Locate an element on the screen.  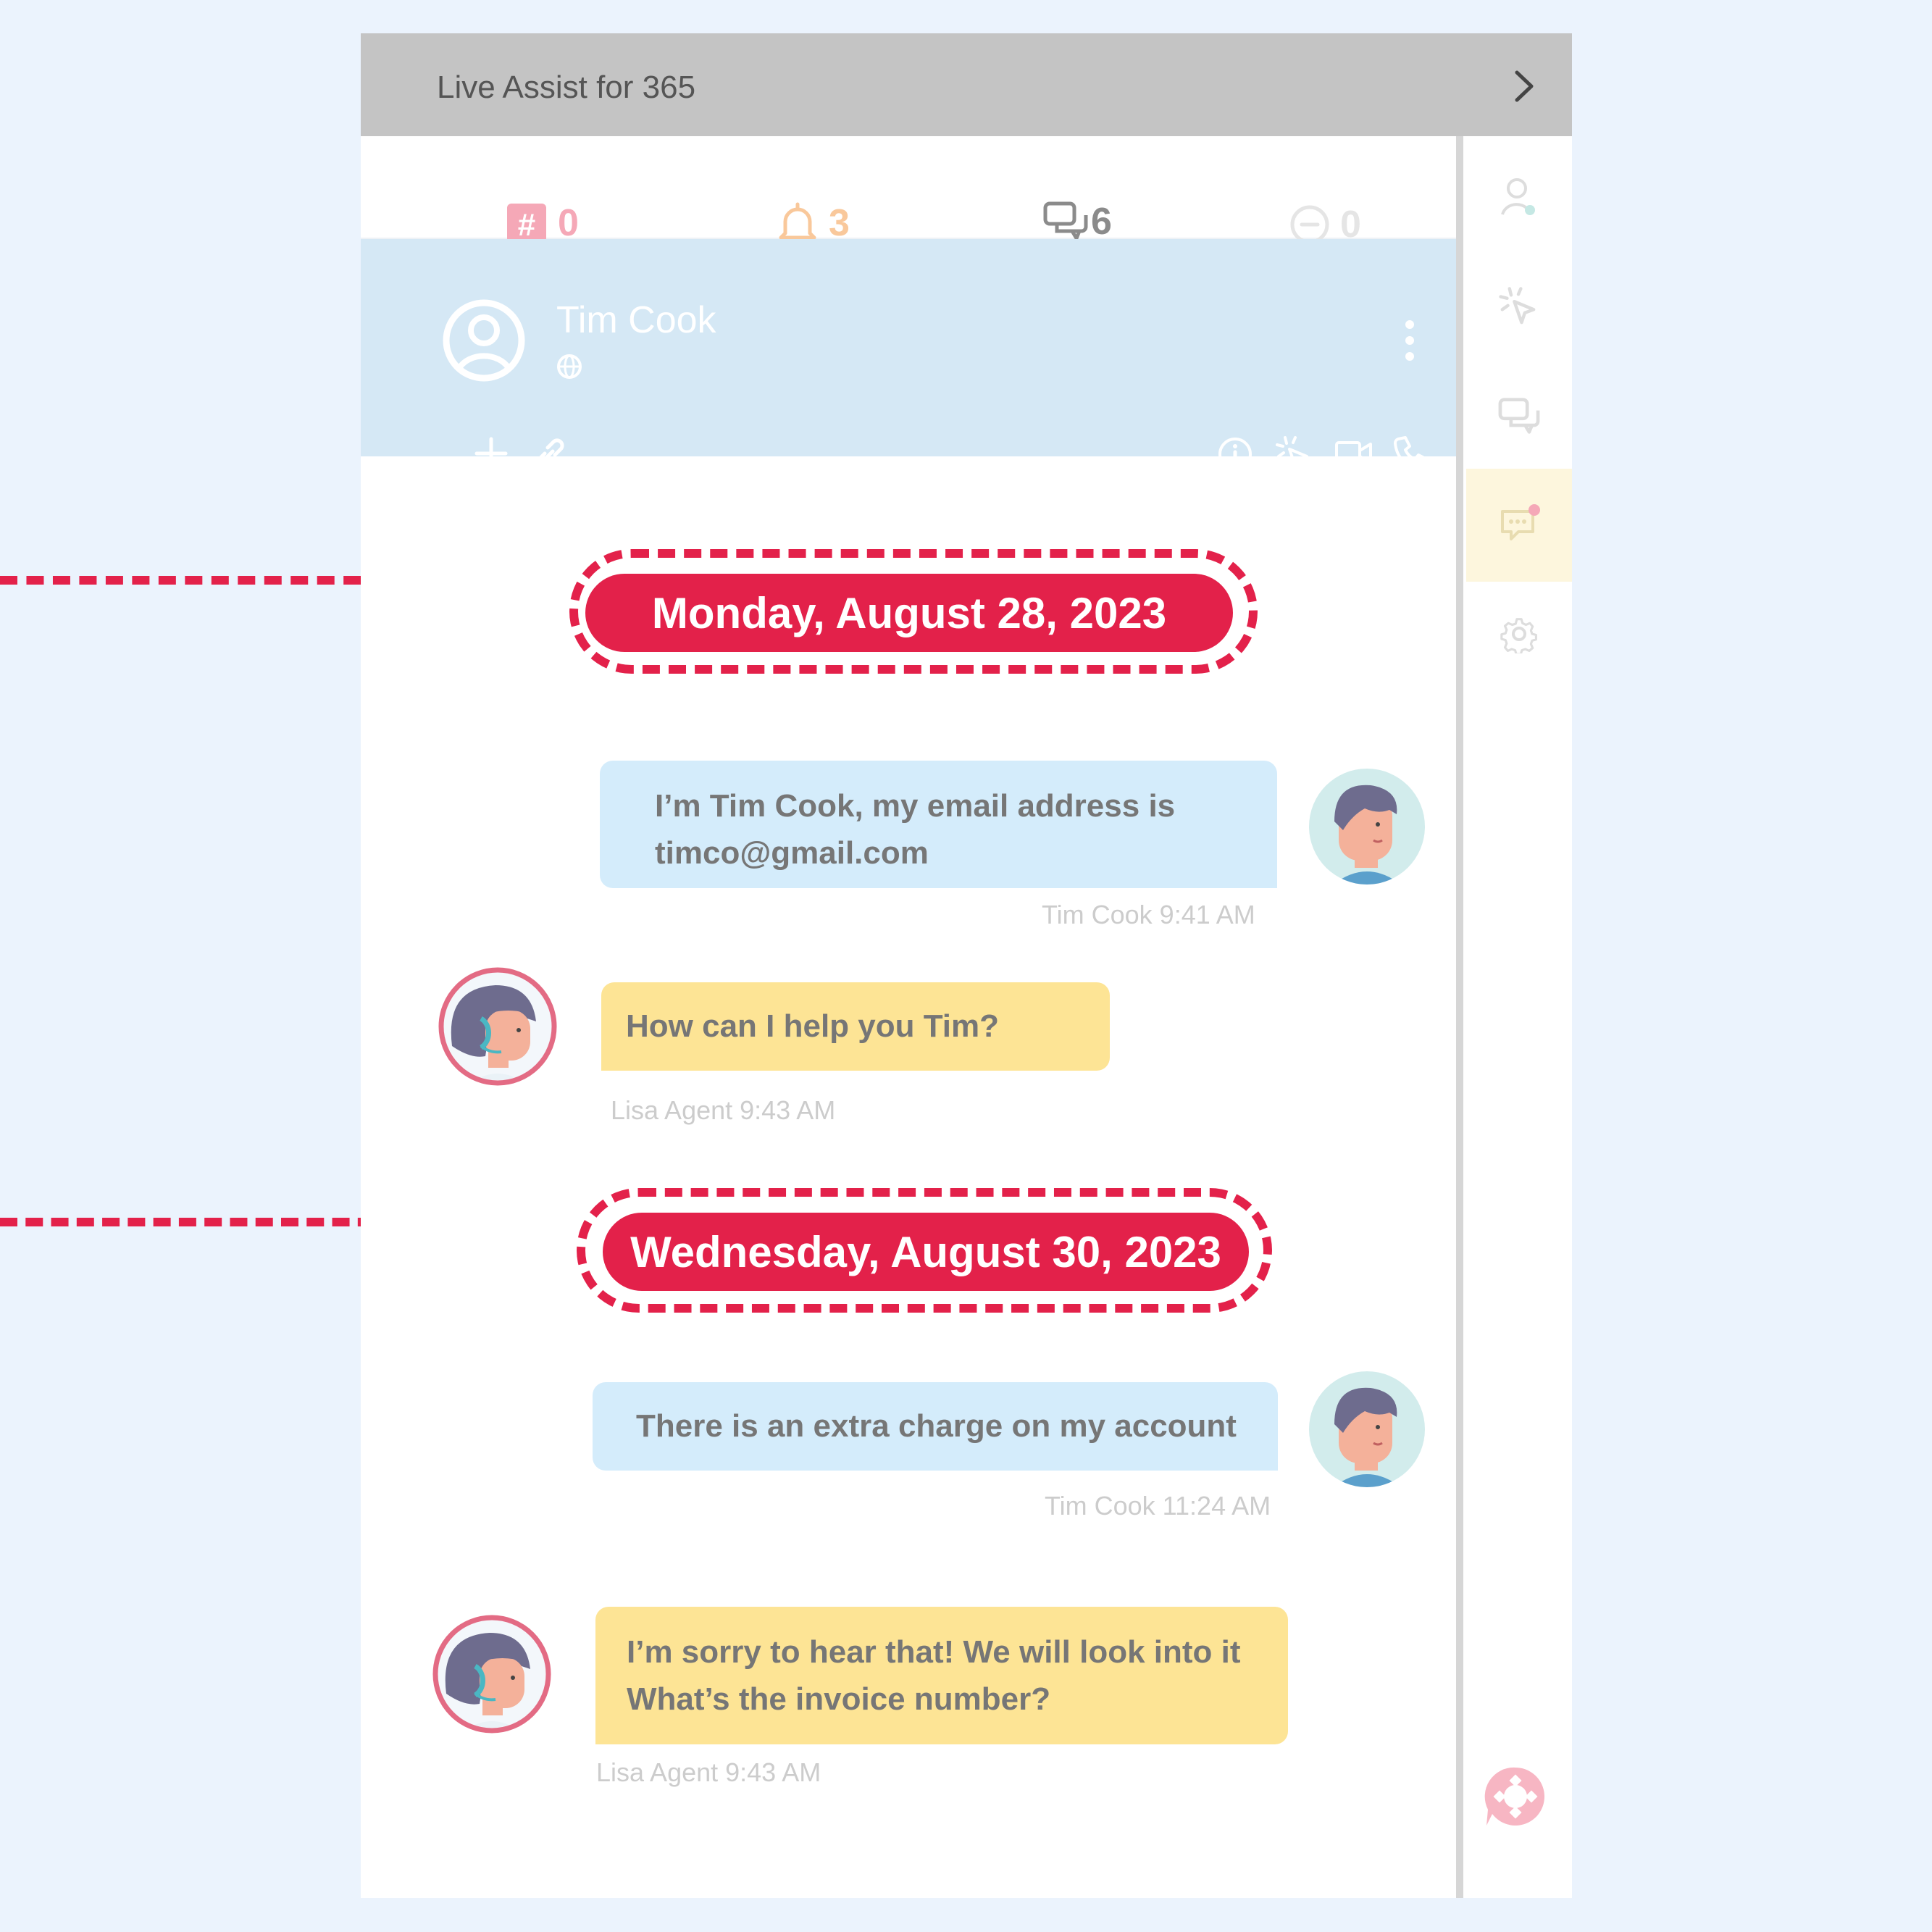
customer-profile-icon is located at coordinates (1519, 197).